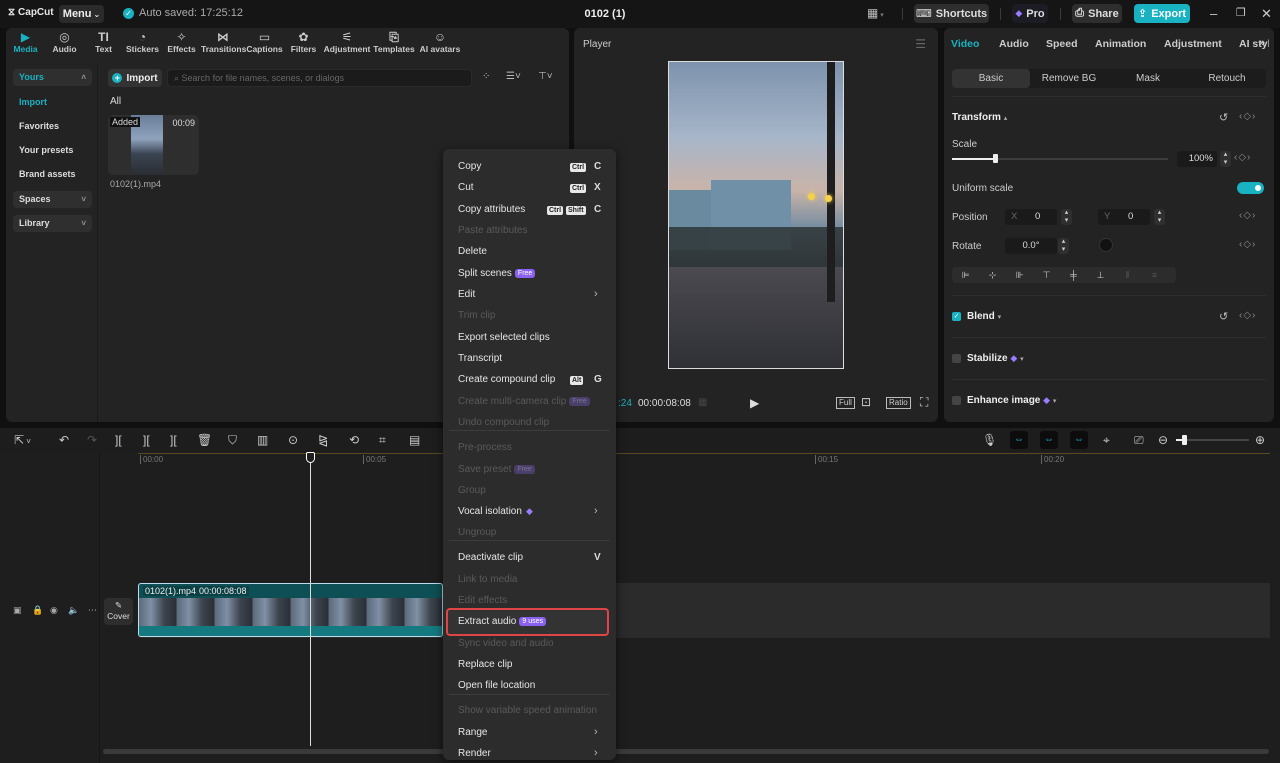  Describe the element at coordinates (223, 44) in the screenshot. I see `tool-transitions: ⋈ Transitions` at that location.